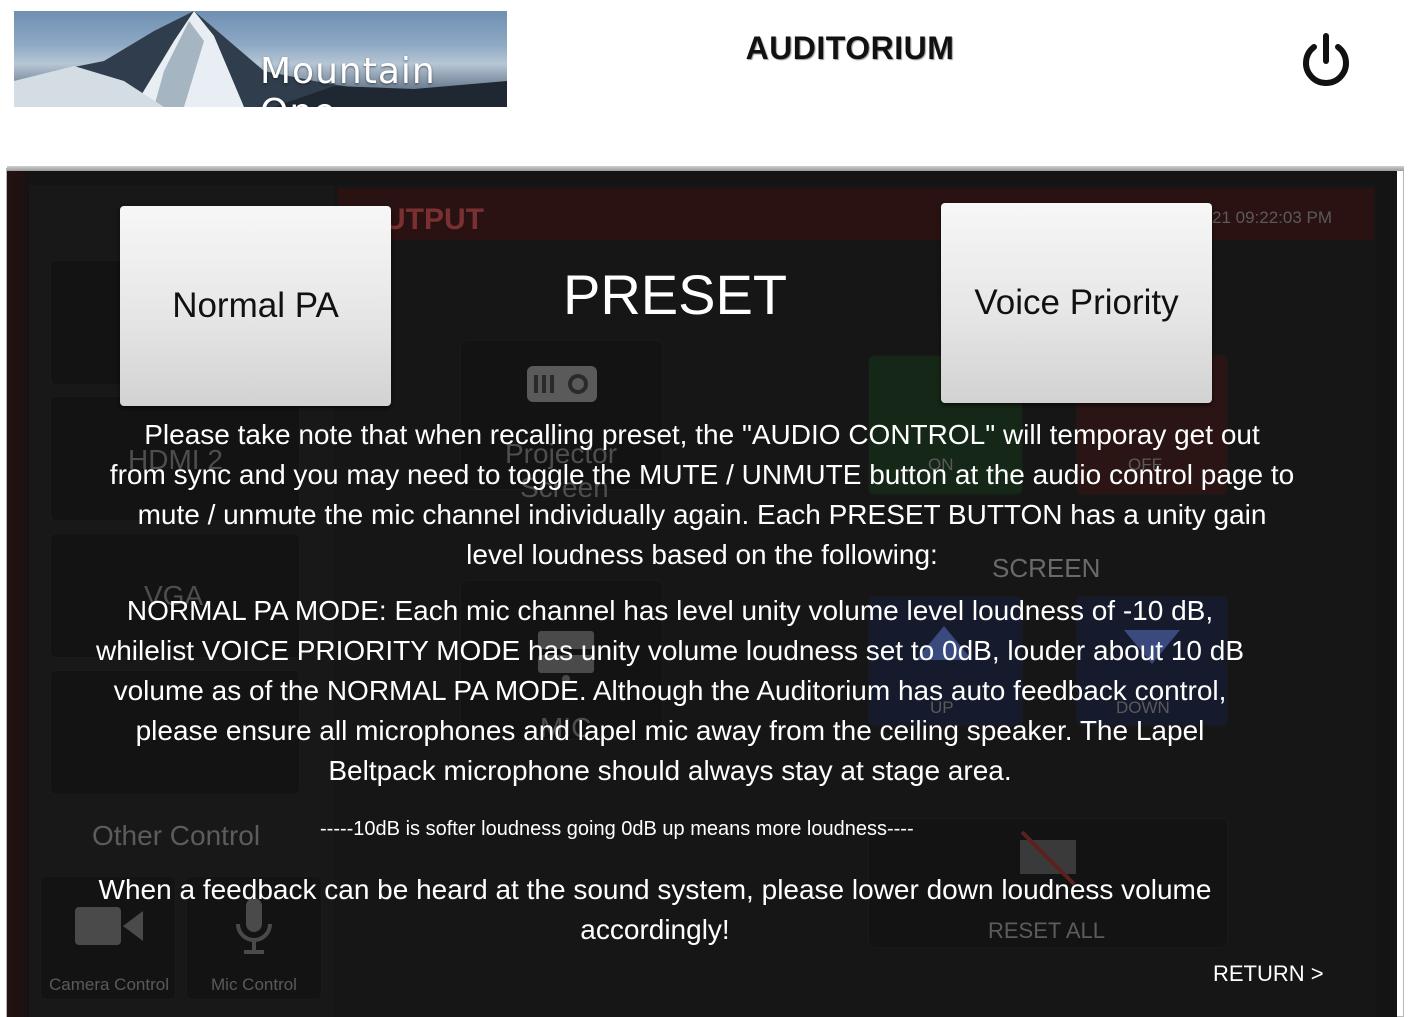 This screenshot has height=1017, width=1408. Describe the element at coordinates (1076, 303) in the screenshot. I see `voice-priority-button: Voice Priority` at that location.